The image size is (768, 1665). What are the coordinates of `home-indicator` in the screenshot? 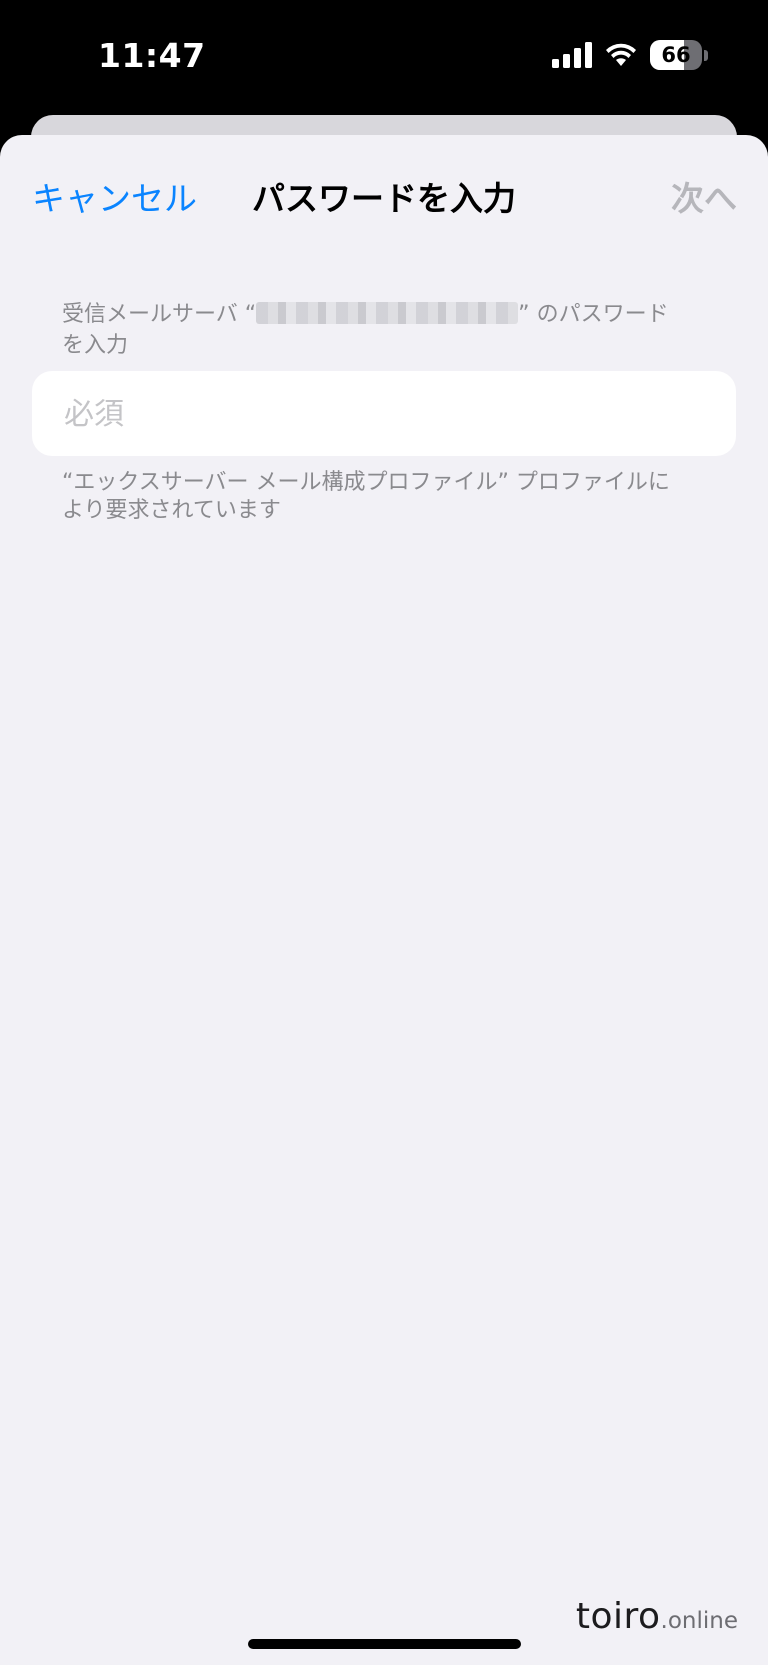 It's located at (384, 1644).